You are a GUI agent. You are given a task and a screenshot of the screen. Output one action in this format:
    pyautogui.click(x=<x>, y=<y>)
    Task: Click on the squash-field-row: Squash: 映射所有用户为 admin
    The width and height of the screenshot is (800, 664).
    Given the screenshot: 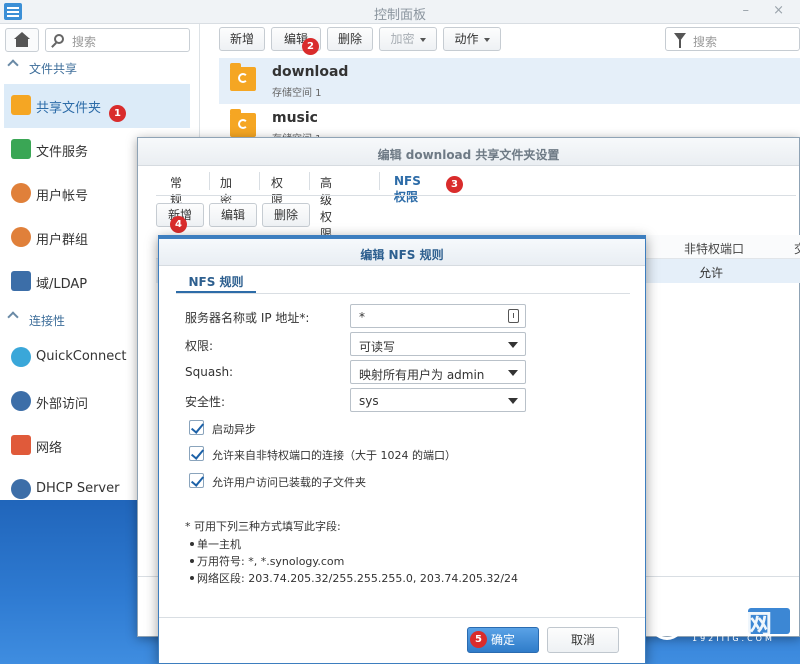 What is the action you would take?
    pyautogui.click(x=405, y=372)
    